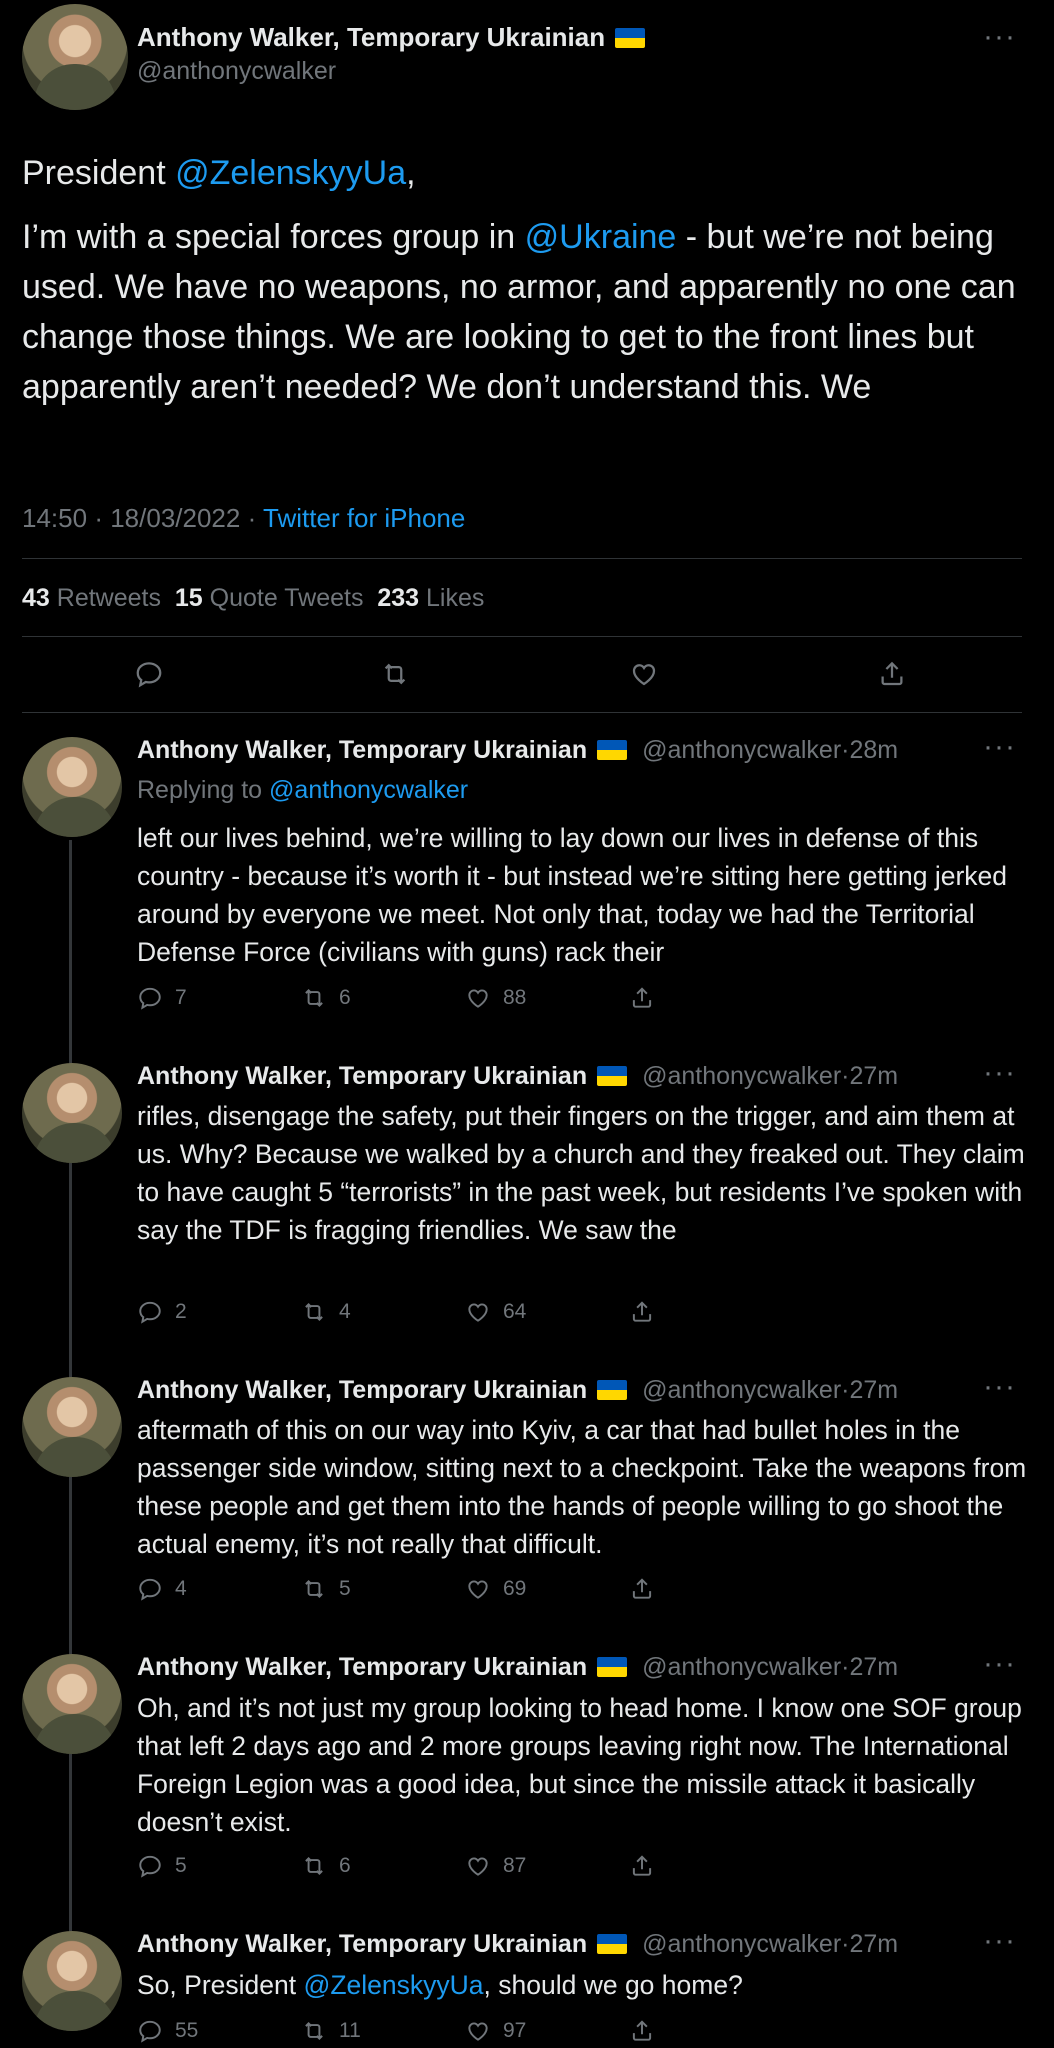 Image resolution: width=1054 pixels, height=2048 pixels. I want to click on reply-count: 2, so click(181, 1311).